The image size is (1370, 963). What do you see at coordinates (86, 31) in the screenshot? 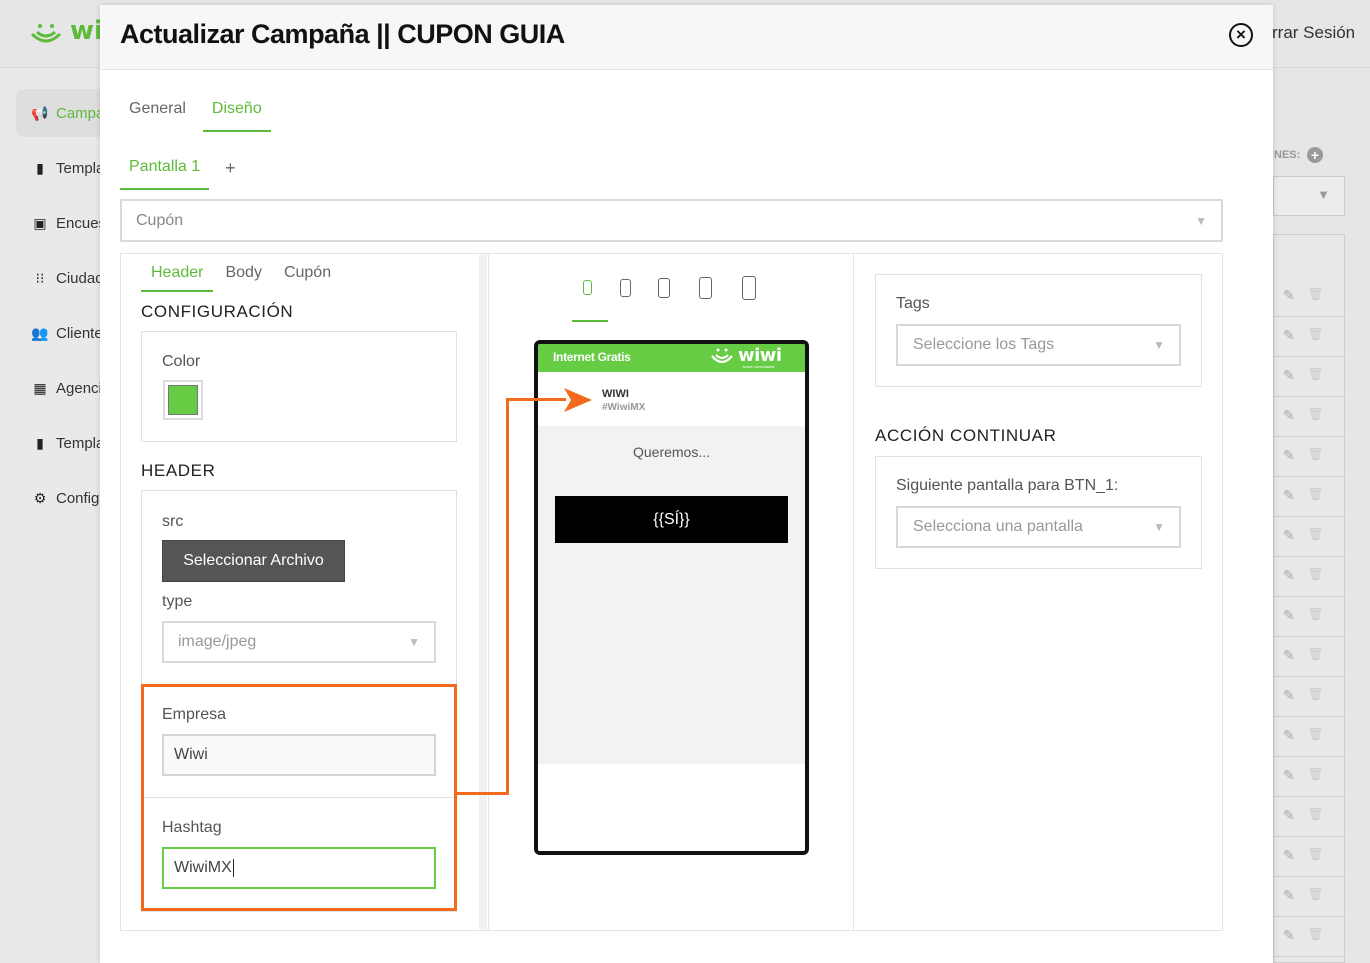
I see `logo-text: wi` at bounding box center [86, 31].